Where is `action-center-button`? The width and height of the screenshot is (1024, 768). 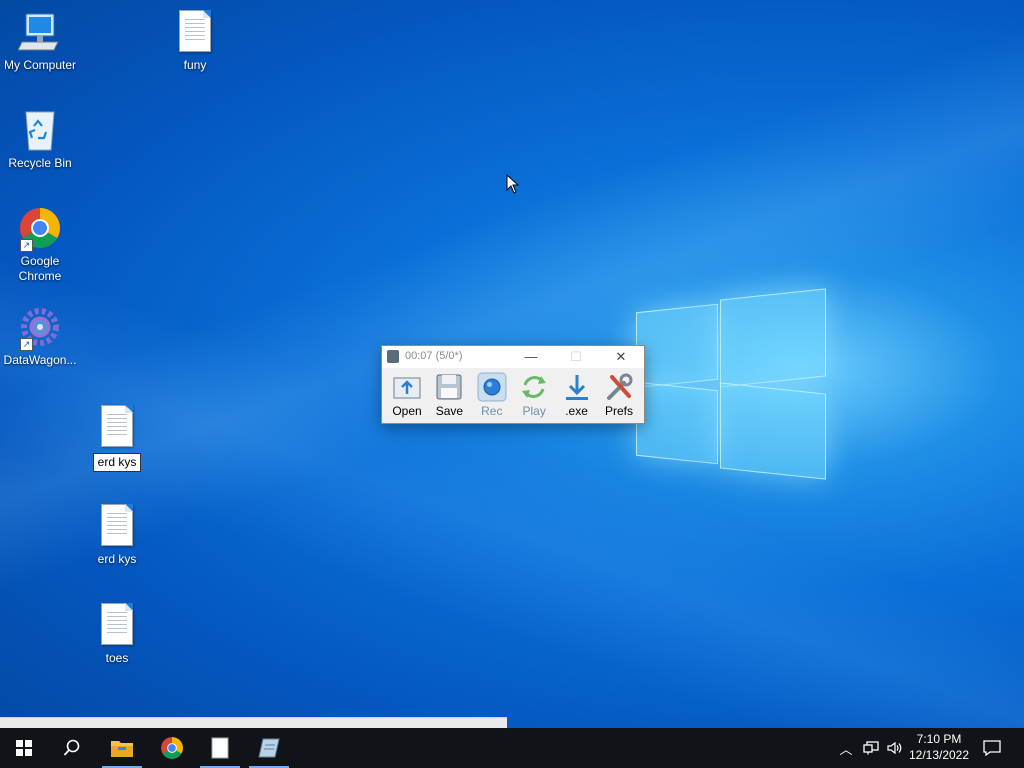
action-center-button is located at coordinates (992, 748).